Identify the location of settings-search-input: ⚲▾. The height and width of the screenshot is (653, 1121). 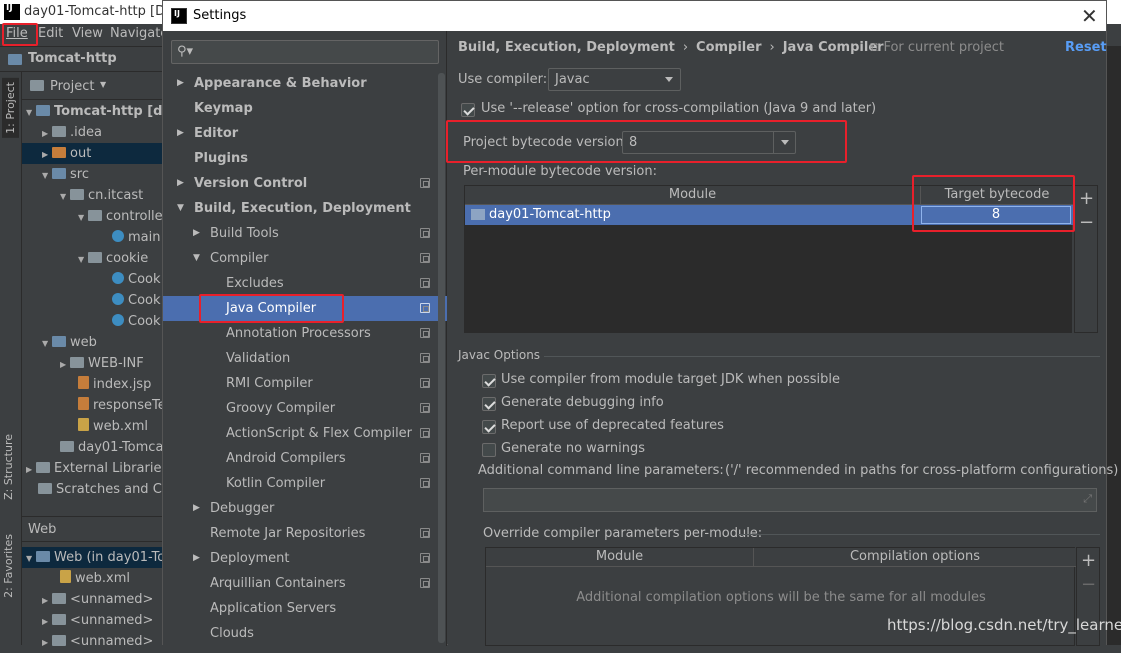
(305, 52).